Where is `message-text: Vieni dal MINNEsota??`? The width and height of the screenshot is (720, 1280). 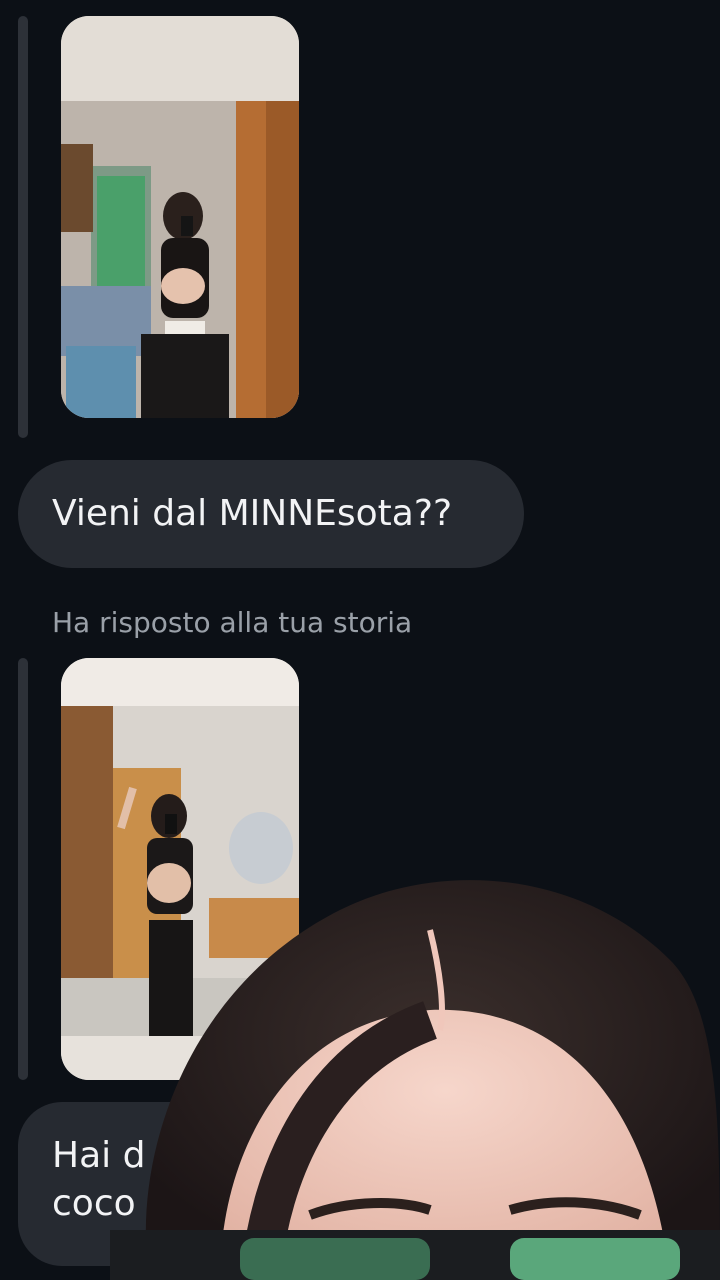 message-text: Vieni dal MINNEsota?? is located at coordinates (252, 513).